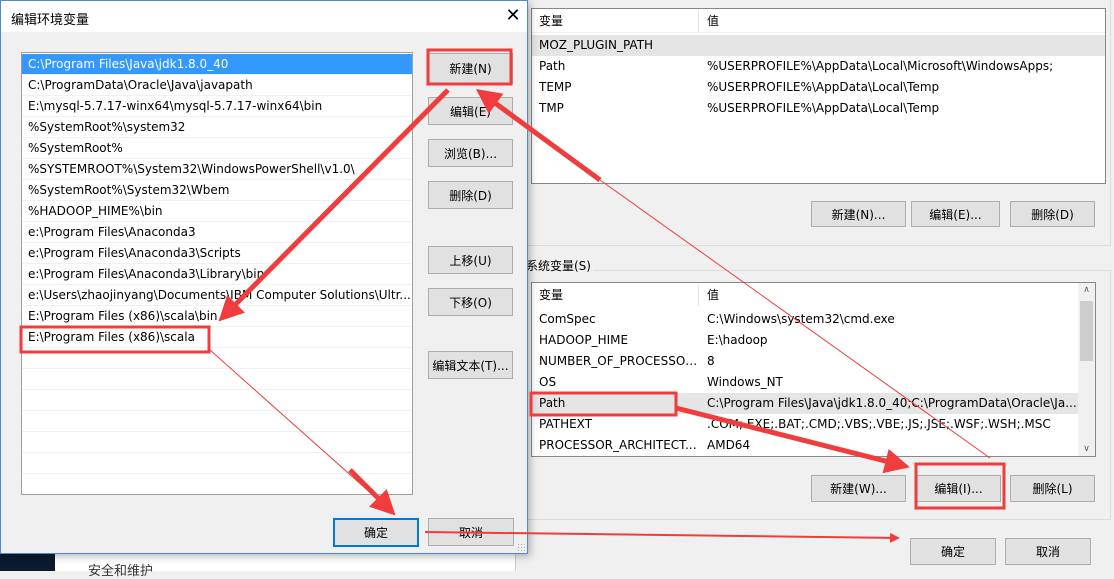 The height and width of the screenshot is (579, 1114). I want to click on arrow-entry-to-ok-head, so click(372, 492).